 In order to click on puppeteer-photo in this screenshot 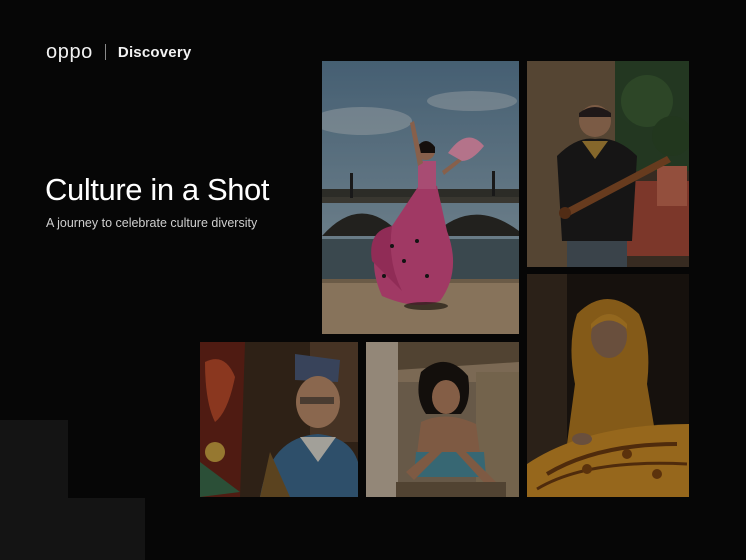, I will do `click(279, 419)`.